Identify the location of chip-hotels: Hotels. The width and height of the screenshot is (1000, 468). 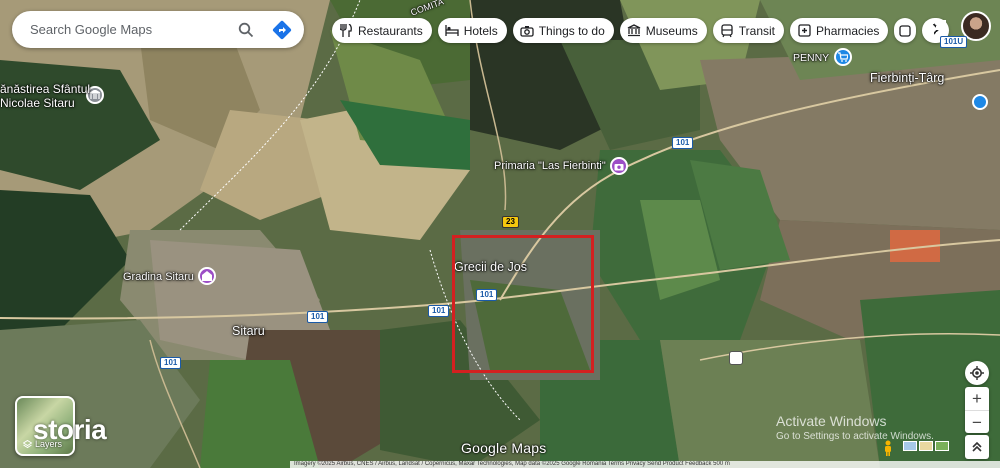
(472, 30).